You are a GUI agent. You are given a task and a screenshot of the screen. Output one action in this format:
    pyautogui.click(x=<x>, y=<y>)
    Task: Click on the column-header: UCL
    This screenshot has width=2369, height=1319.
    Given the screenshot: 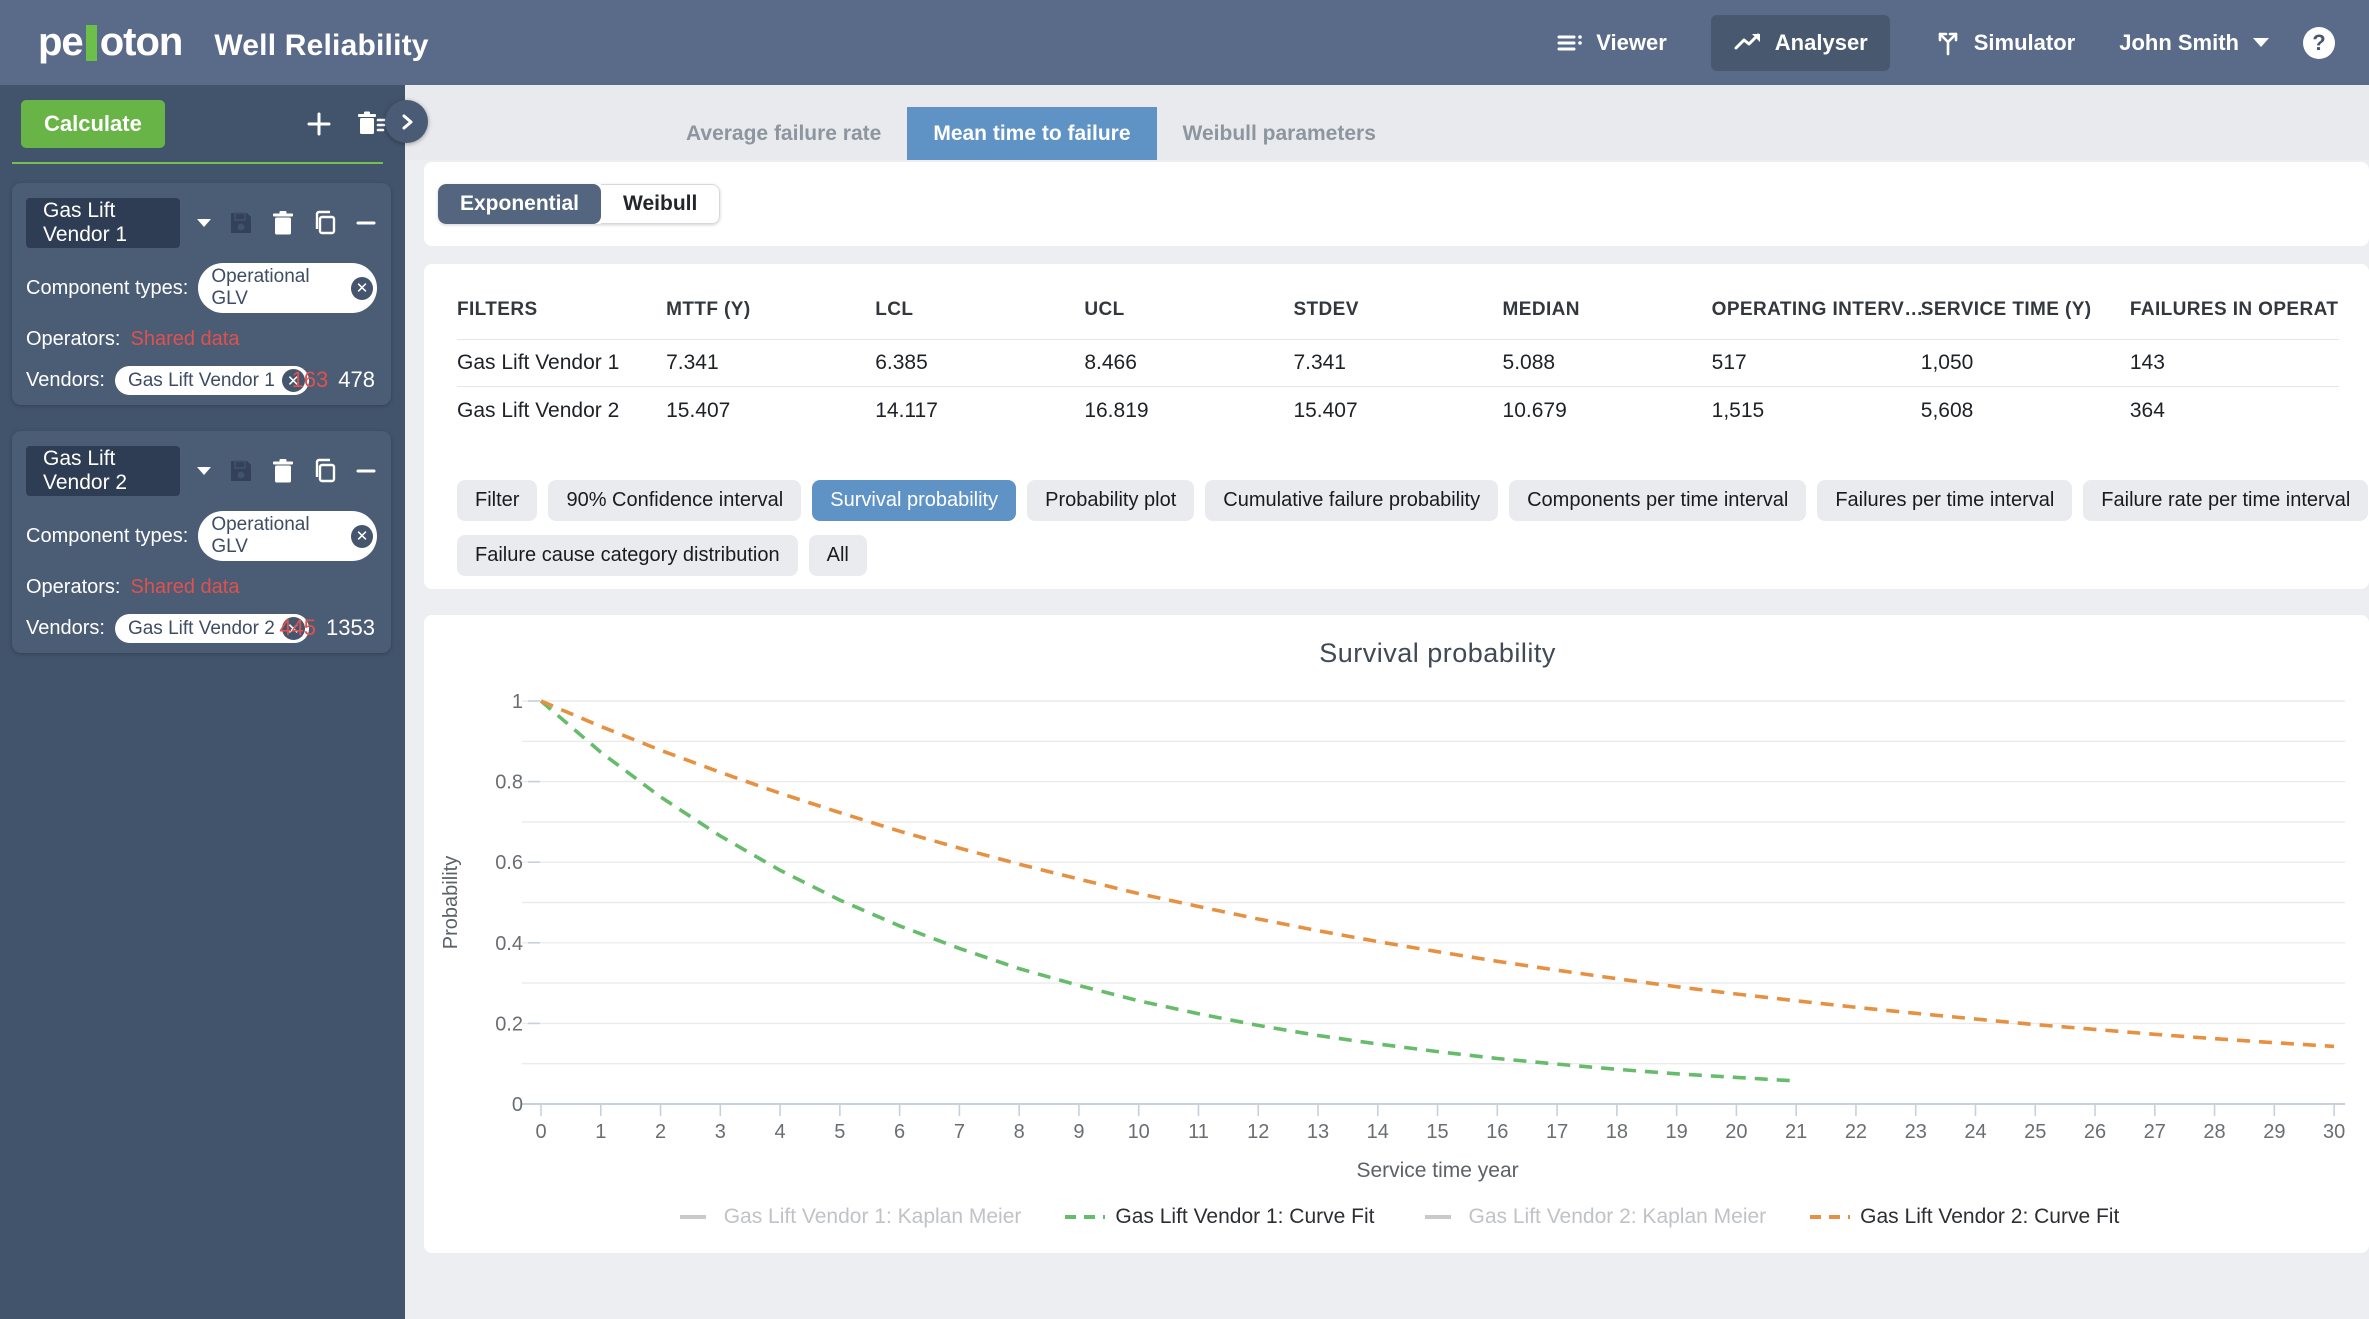 What is the action you would take?
    pyautogui.click(x=1188, y=319)
    